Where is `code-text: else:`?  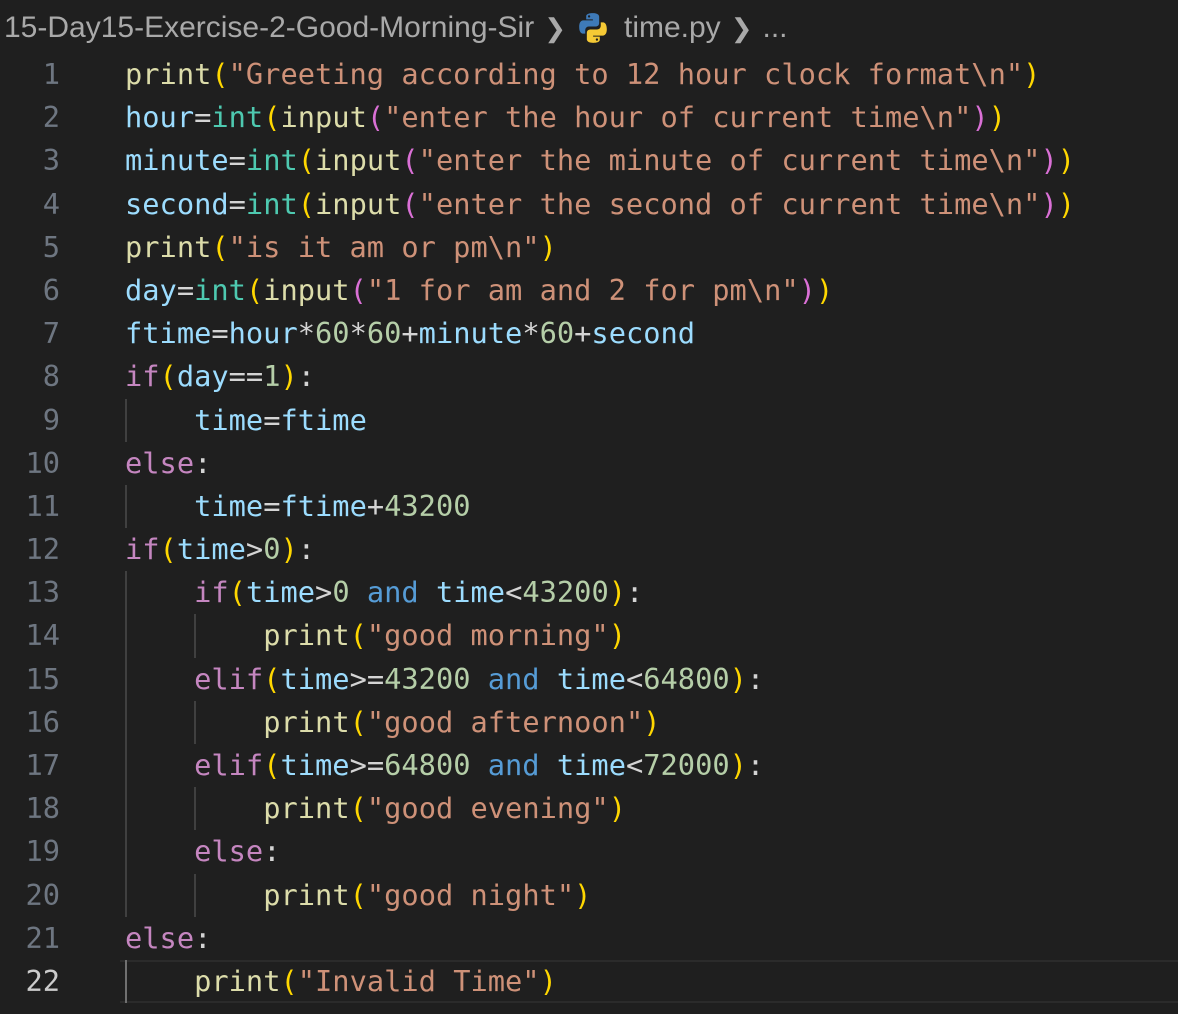
code-text: else: is located at coordinates (168, 938).